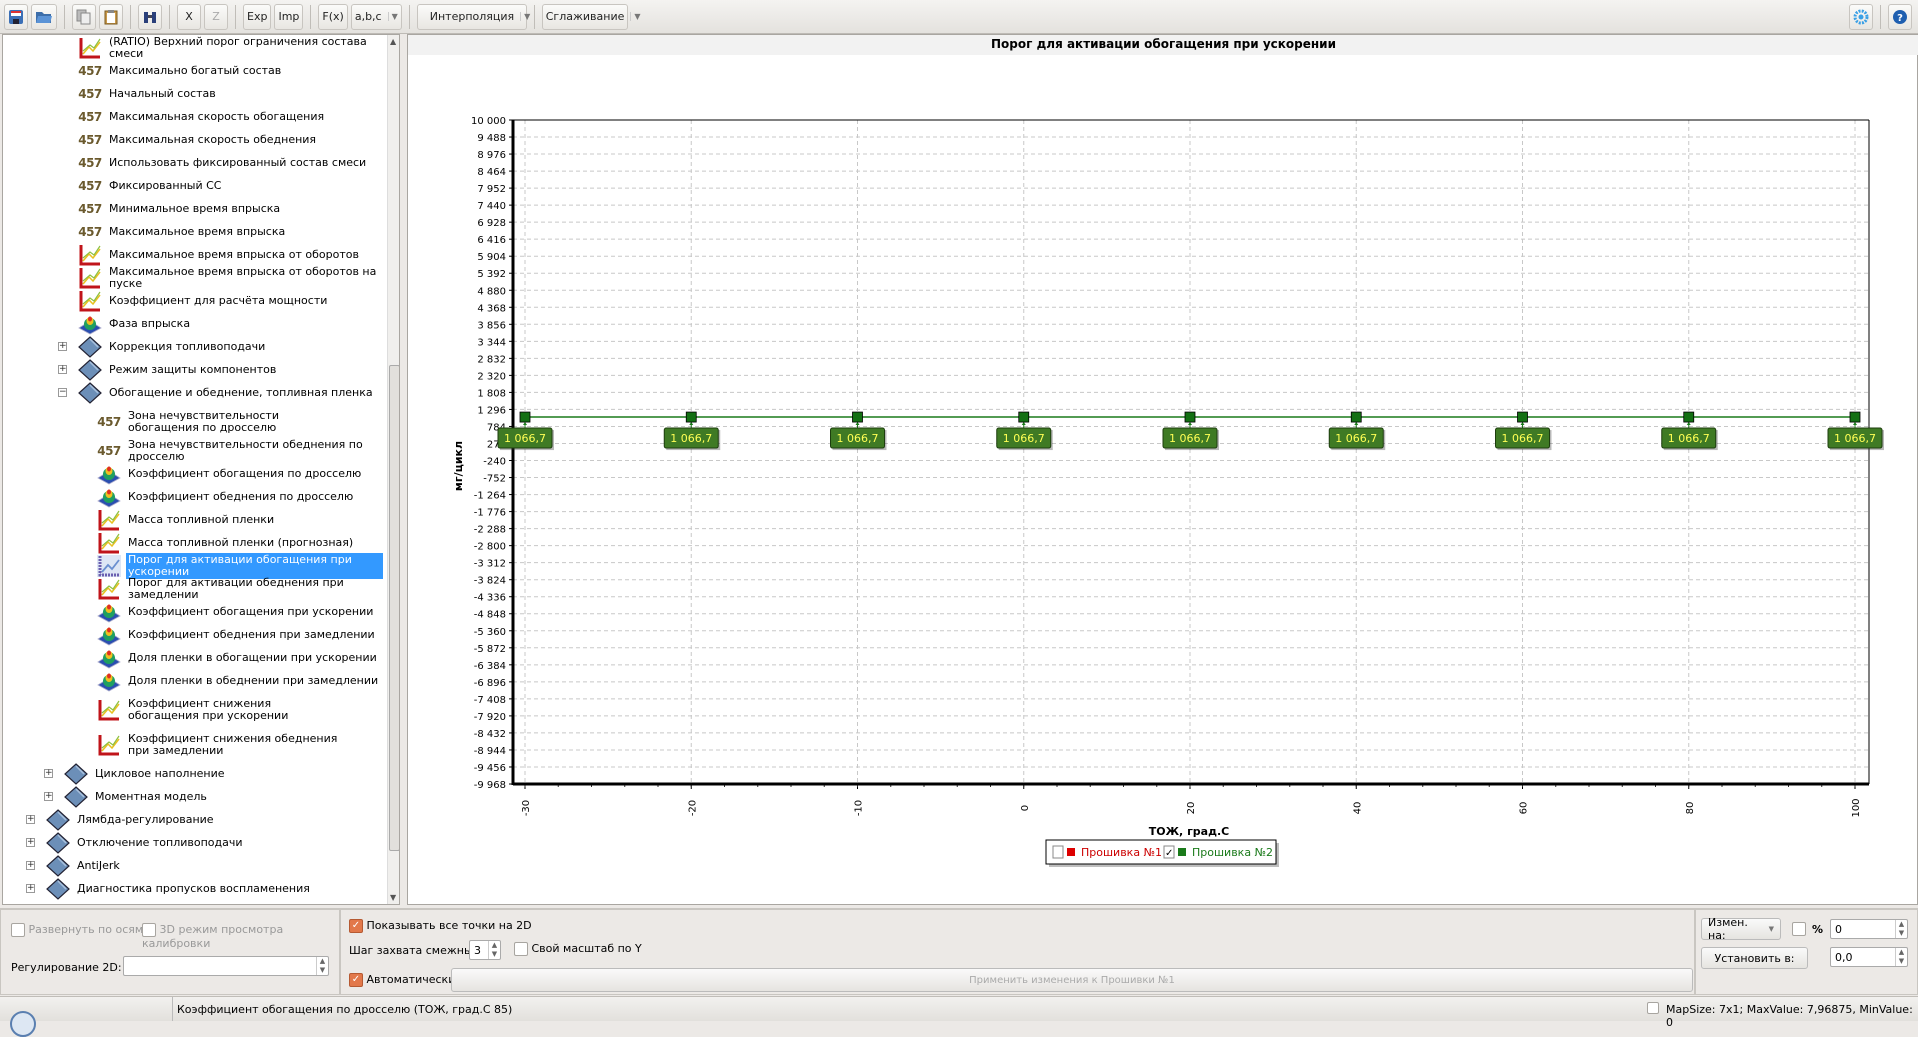 Image resolution: width=1918 pixels, height=1037 pixels. I want to click on tree-item: Коэффициент обеднения по дросселю, so click(193, 496).